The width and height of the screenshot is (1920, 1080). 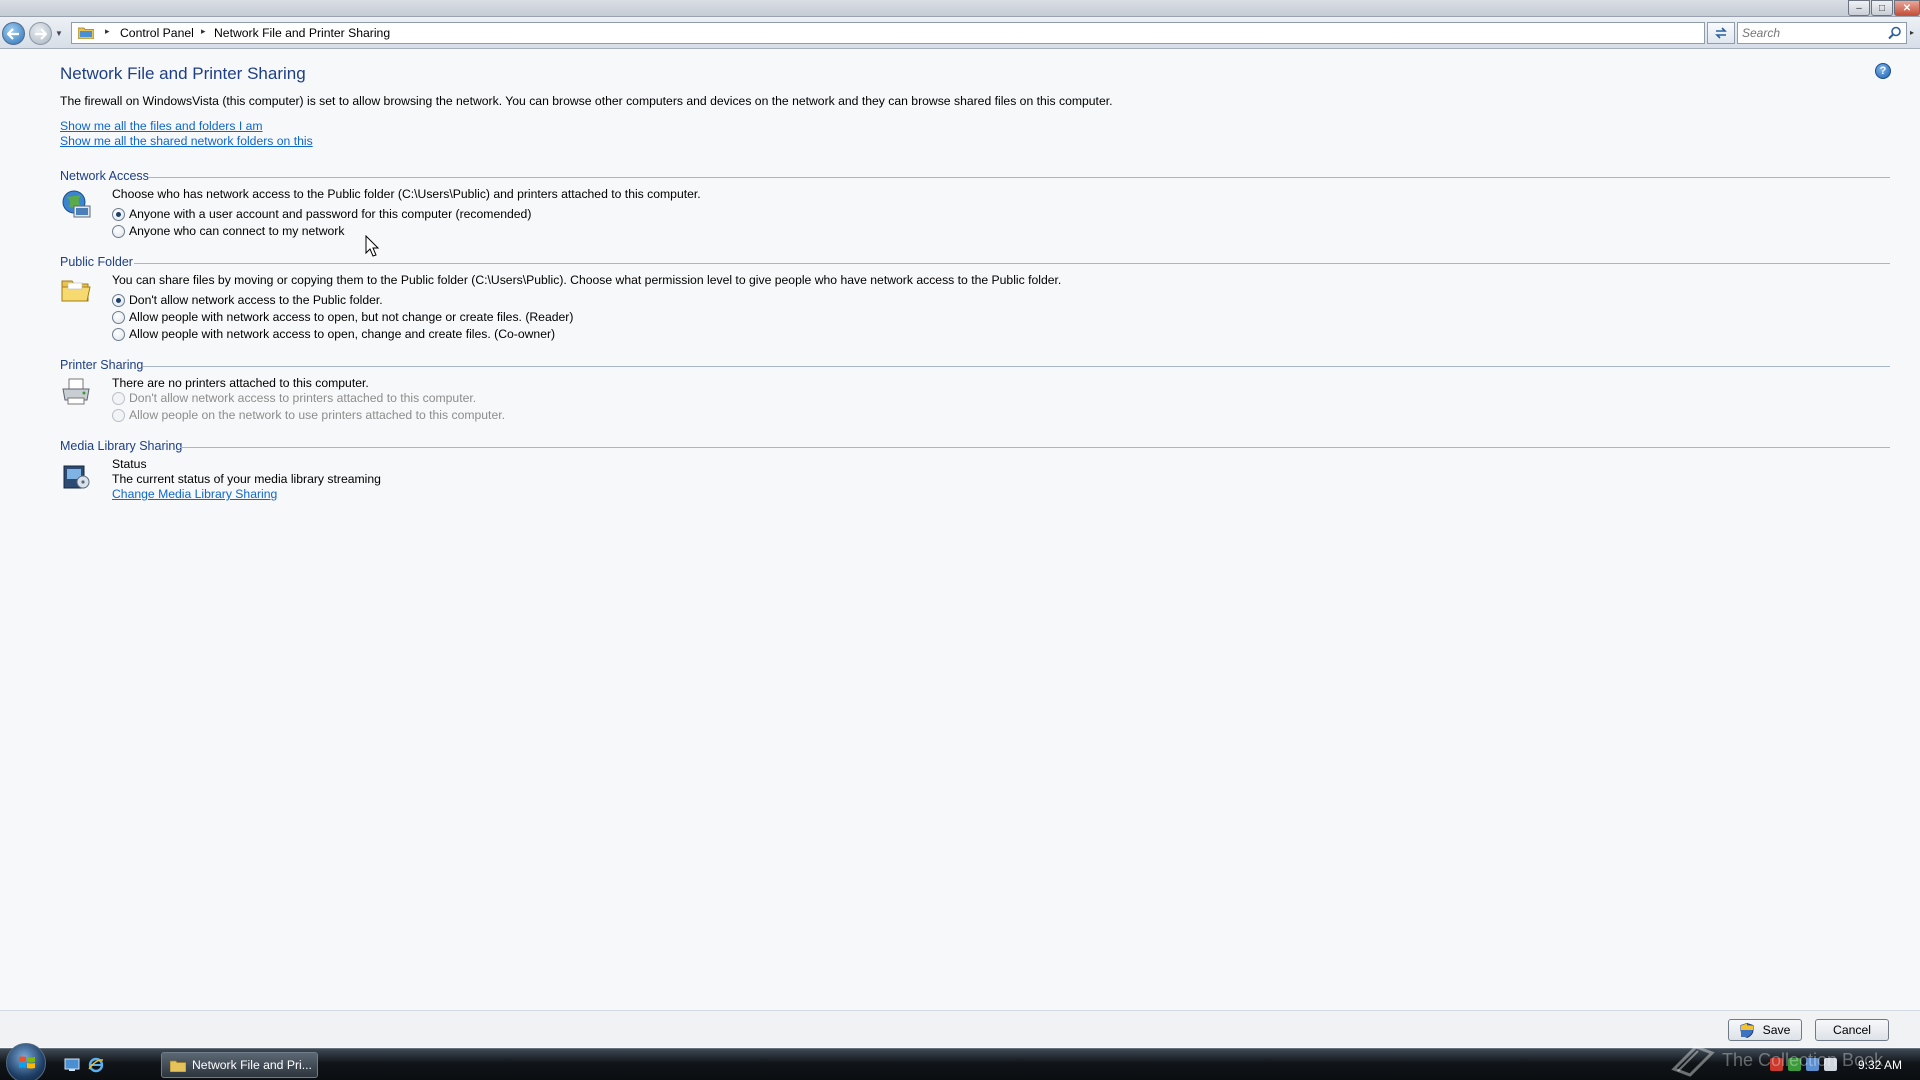 What do you see at coordinates (1859, 8) in the screenshot?
I see `minimize-button: –` at bounding box center [1859, 8].